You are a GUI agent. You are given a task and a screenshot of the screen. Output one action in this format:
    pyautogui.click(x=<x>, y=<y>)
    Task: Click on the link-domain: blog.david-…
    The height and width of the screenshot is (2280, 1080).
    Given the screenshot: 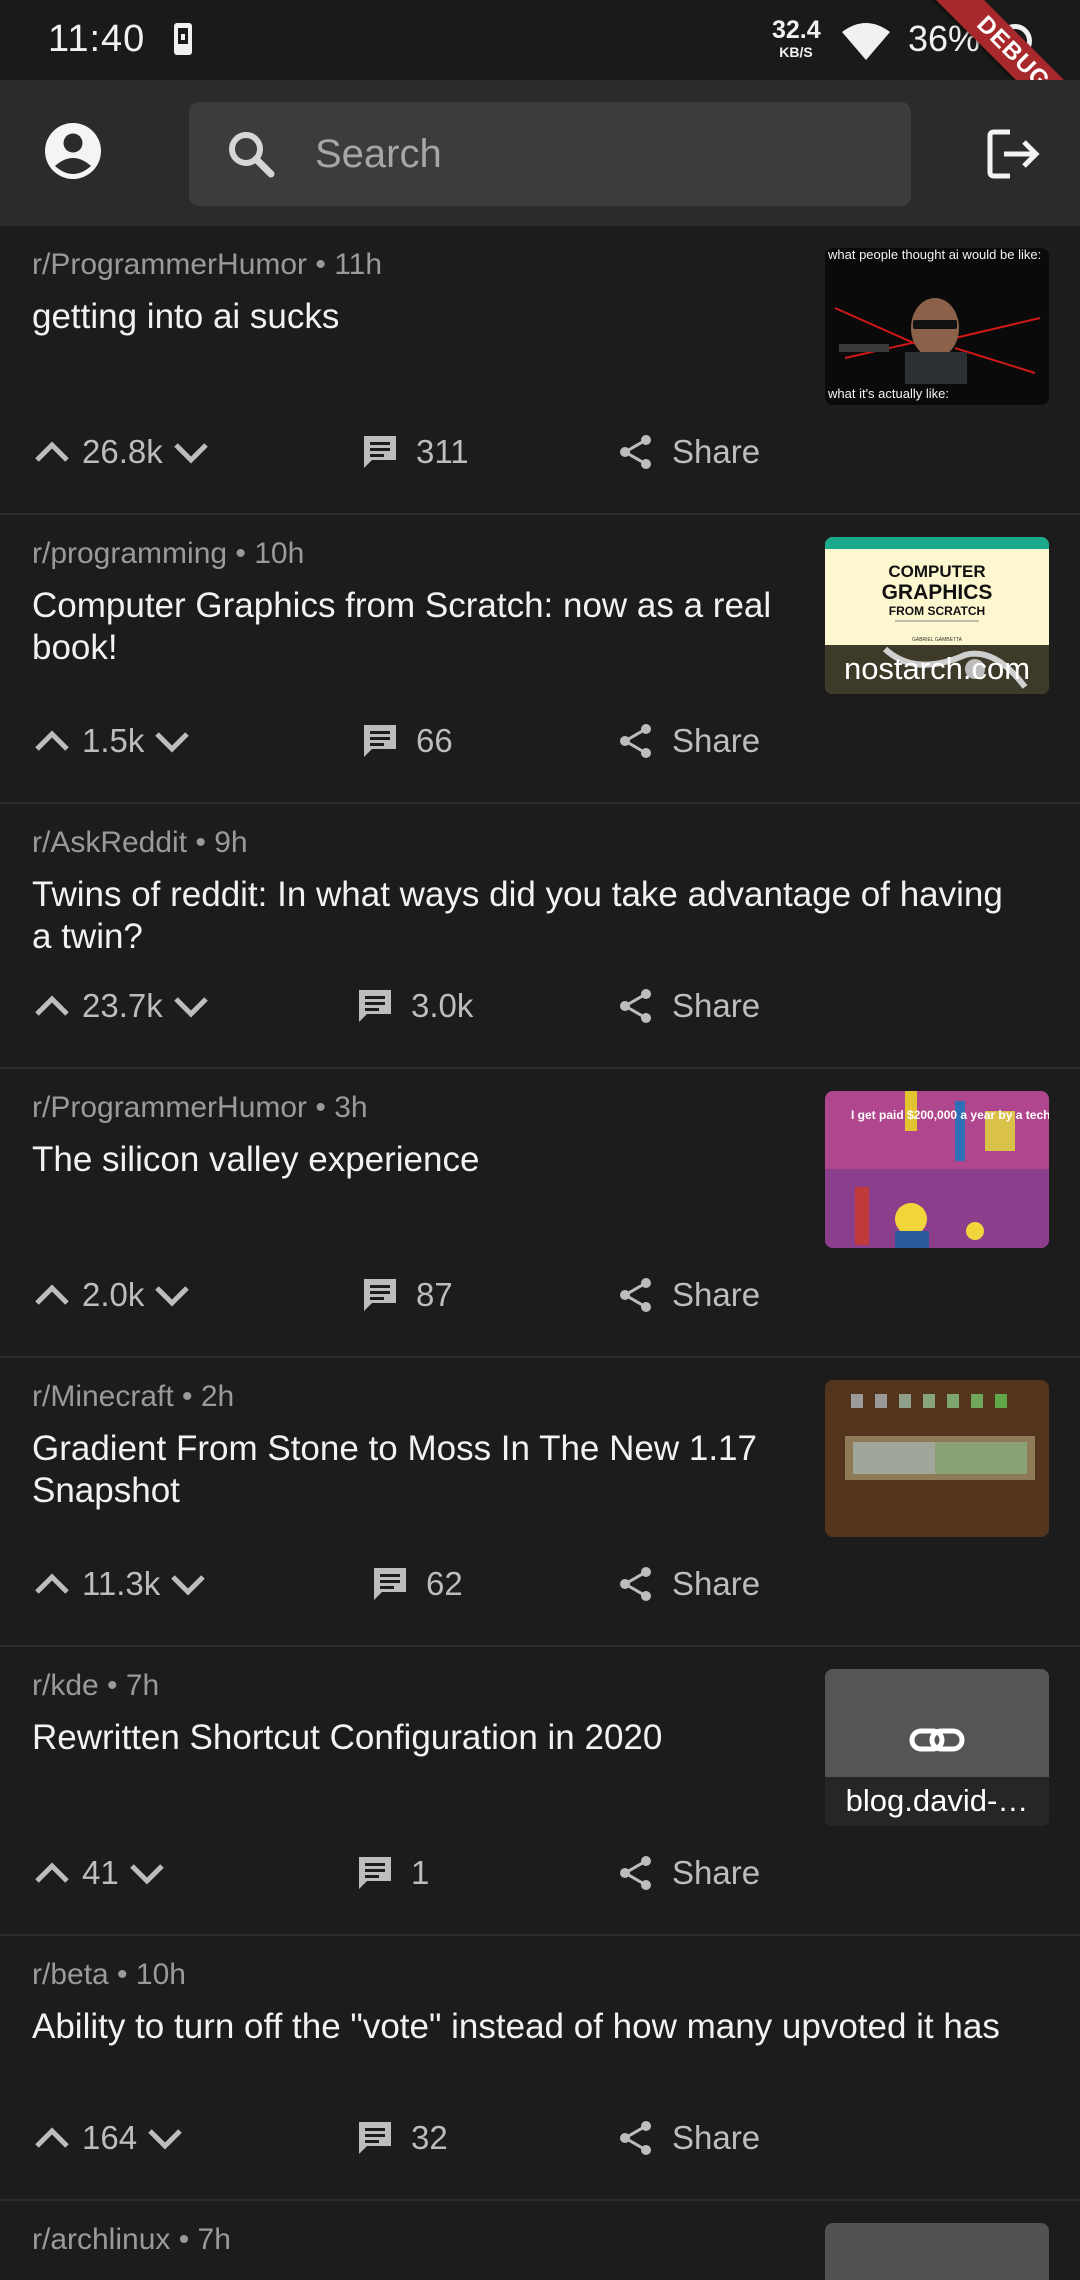 What is the action you would take?
    pyautogui.click(x=937, y=1800)
    